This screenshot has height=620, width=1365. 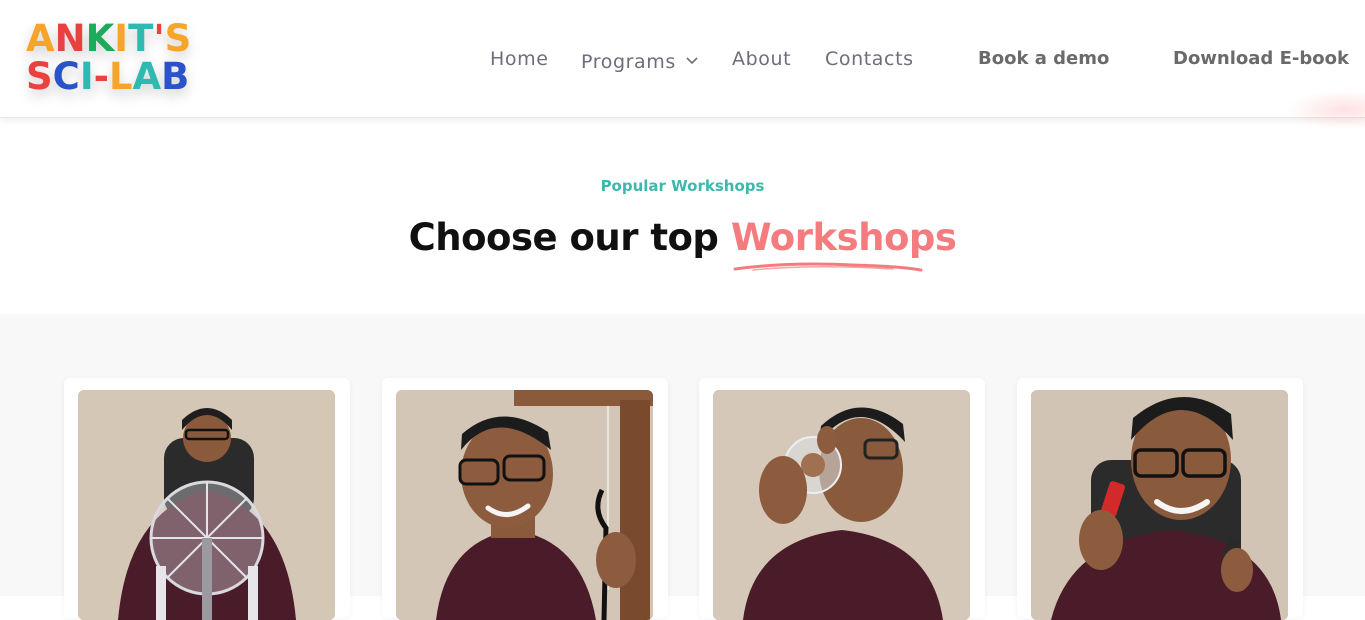 What do you see at coordinates (692, 59) in the screenshot?
I see `chevron-down-icon` at bounding box center [692, 59].